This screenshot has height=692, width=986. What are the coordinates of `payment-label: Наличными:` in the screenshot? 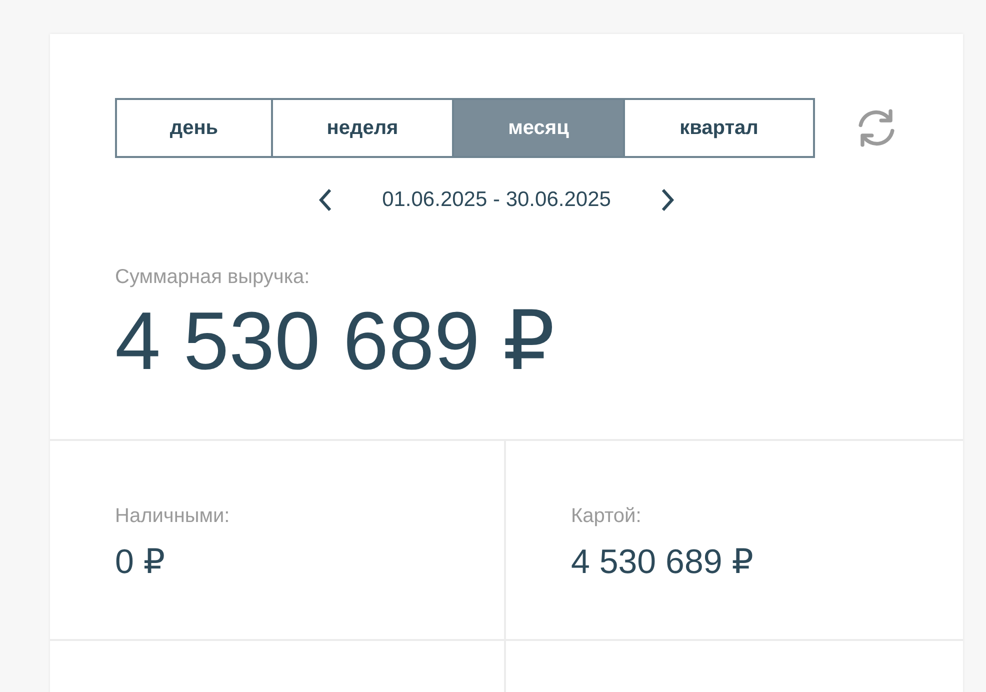 It's located at (173, 516).